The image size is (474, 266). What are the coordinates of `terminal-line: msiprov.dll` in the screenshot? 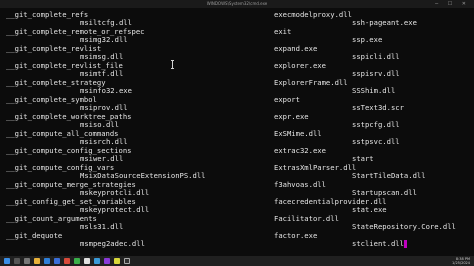 It's located at (104, 107).